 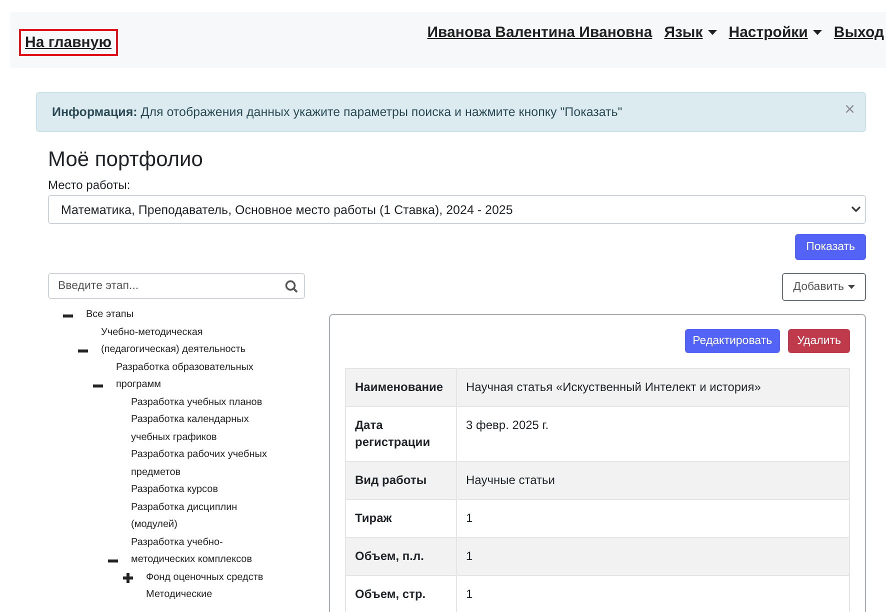 I want to click on tree-item: Разработка календарных учебных графиков, so click(x=206, y=428).